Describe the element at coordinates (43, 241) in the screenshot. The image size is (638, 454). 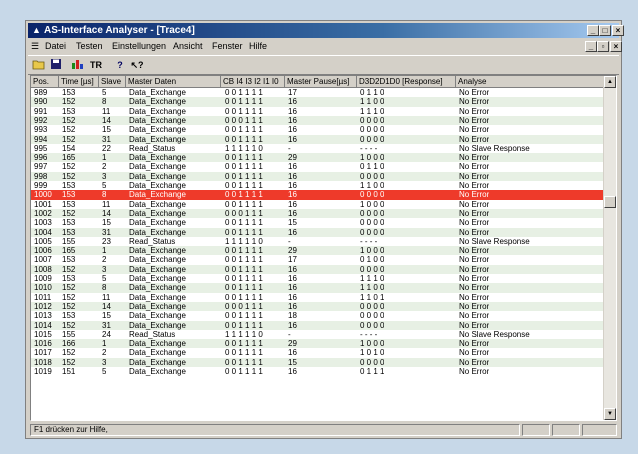
I see `cell-pos: 1005` at that location.